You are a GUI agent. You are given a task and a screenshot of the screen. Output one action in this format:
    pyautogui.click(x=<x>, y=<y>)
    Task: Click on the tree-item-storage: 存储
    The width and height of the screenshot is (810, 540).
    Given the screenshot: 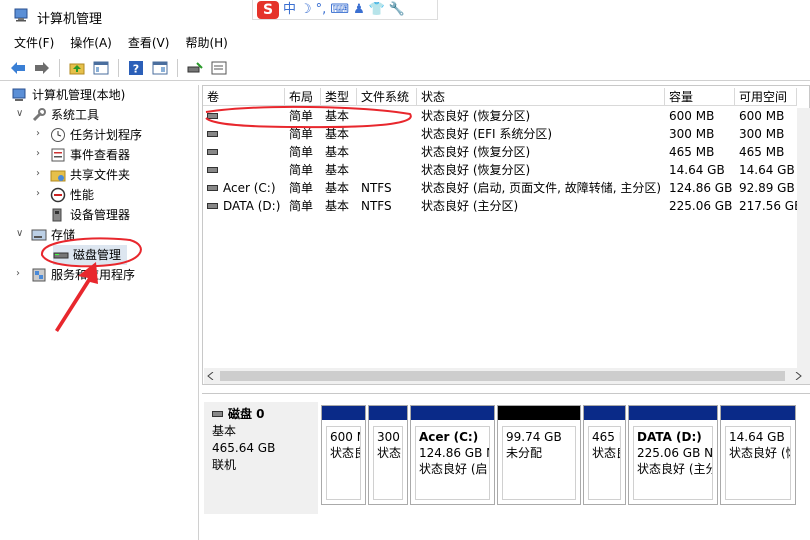 What is the action you would take?
    pyautogui.click(x=53, y=235)
    